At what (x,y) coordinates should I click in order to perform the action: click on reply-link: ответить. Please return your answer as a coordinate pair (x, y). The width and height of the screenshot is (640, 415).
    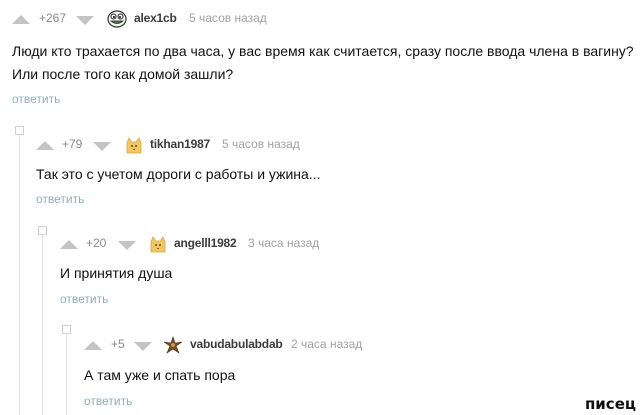
    Looking at the image, I should click on (108, 401).